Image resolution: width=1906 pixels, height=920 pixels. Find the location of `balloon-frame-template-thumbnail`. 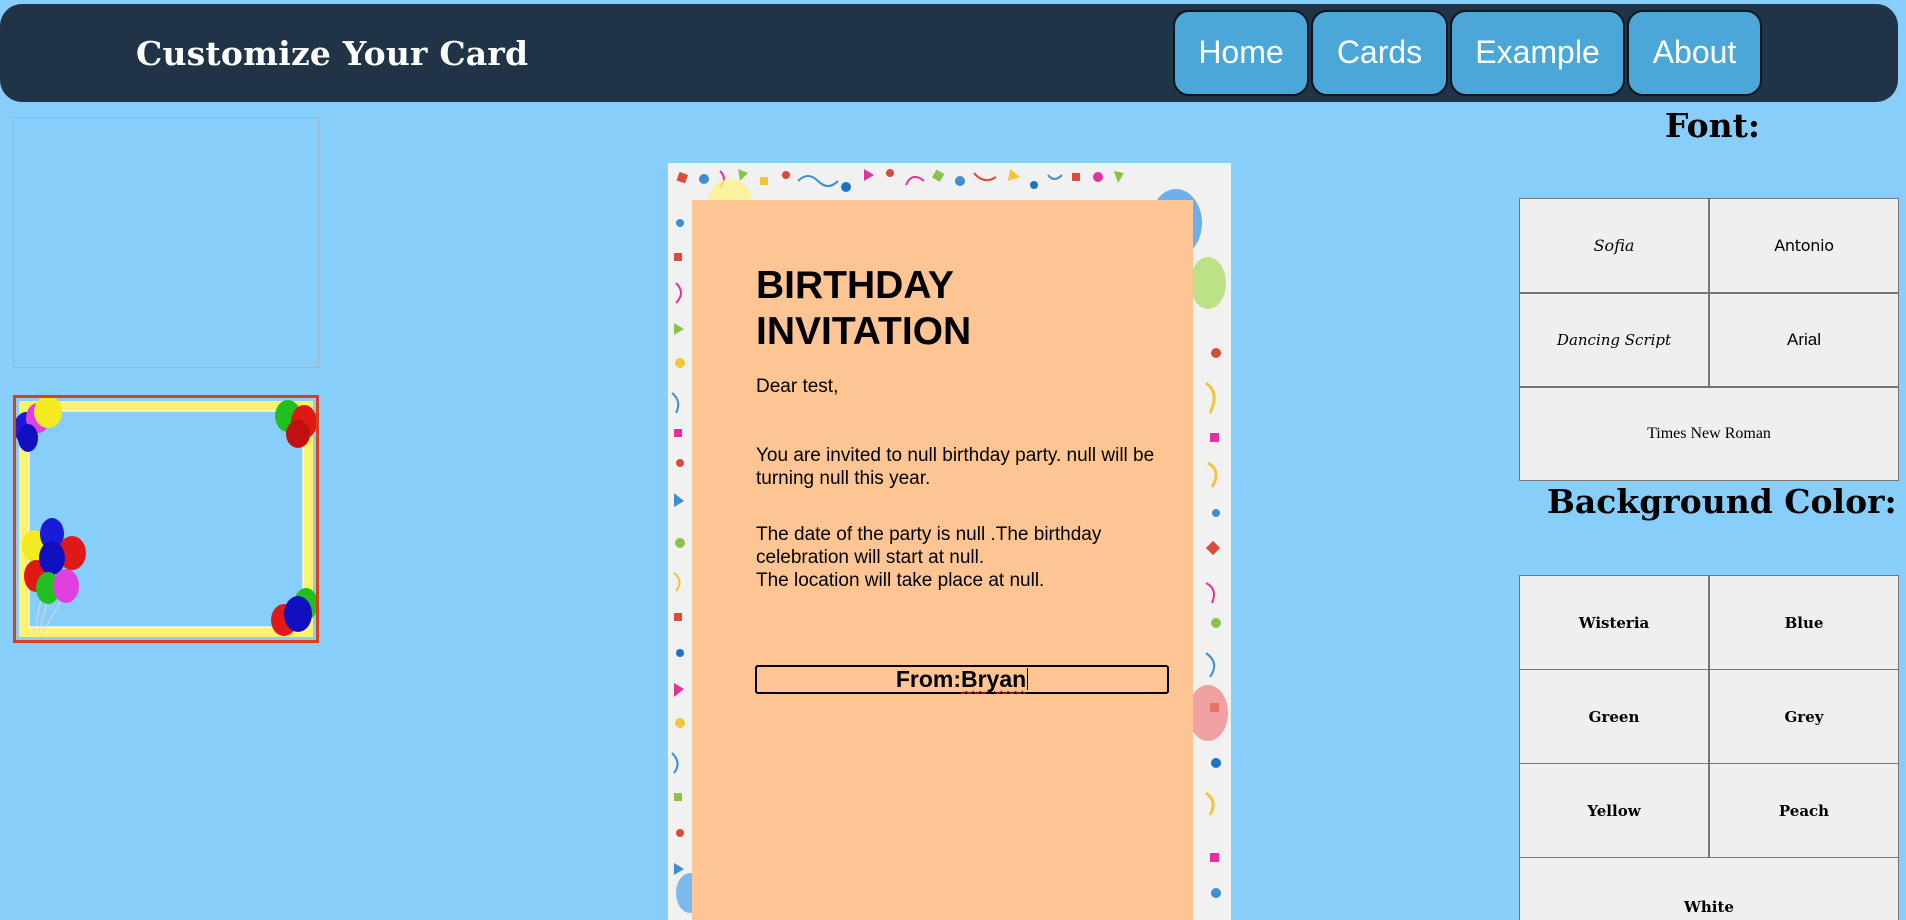

balloon-frame-template-thumbnail is located at coordinates (166, 519).